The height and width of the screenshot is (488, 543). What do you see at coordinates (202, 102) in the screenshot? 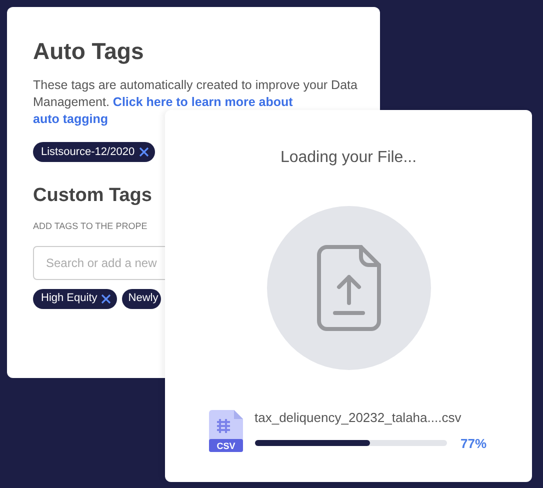
I see `learn-more-link: Click here to learn more about` at bounding box center [202, 102].